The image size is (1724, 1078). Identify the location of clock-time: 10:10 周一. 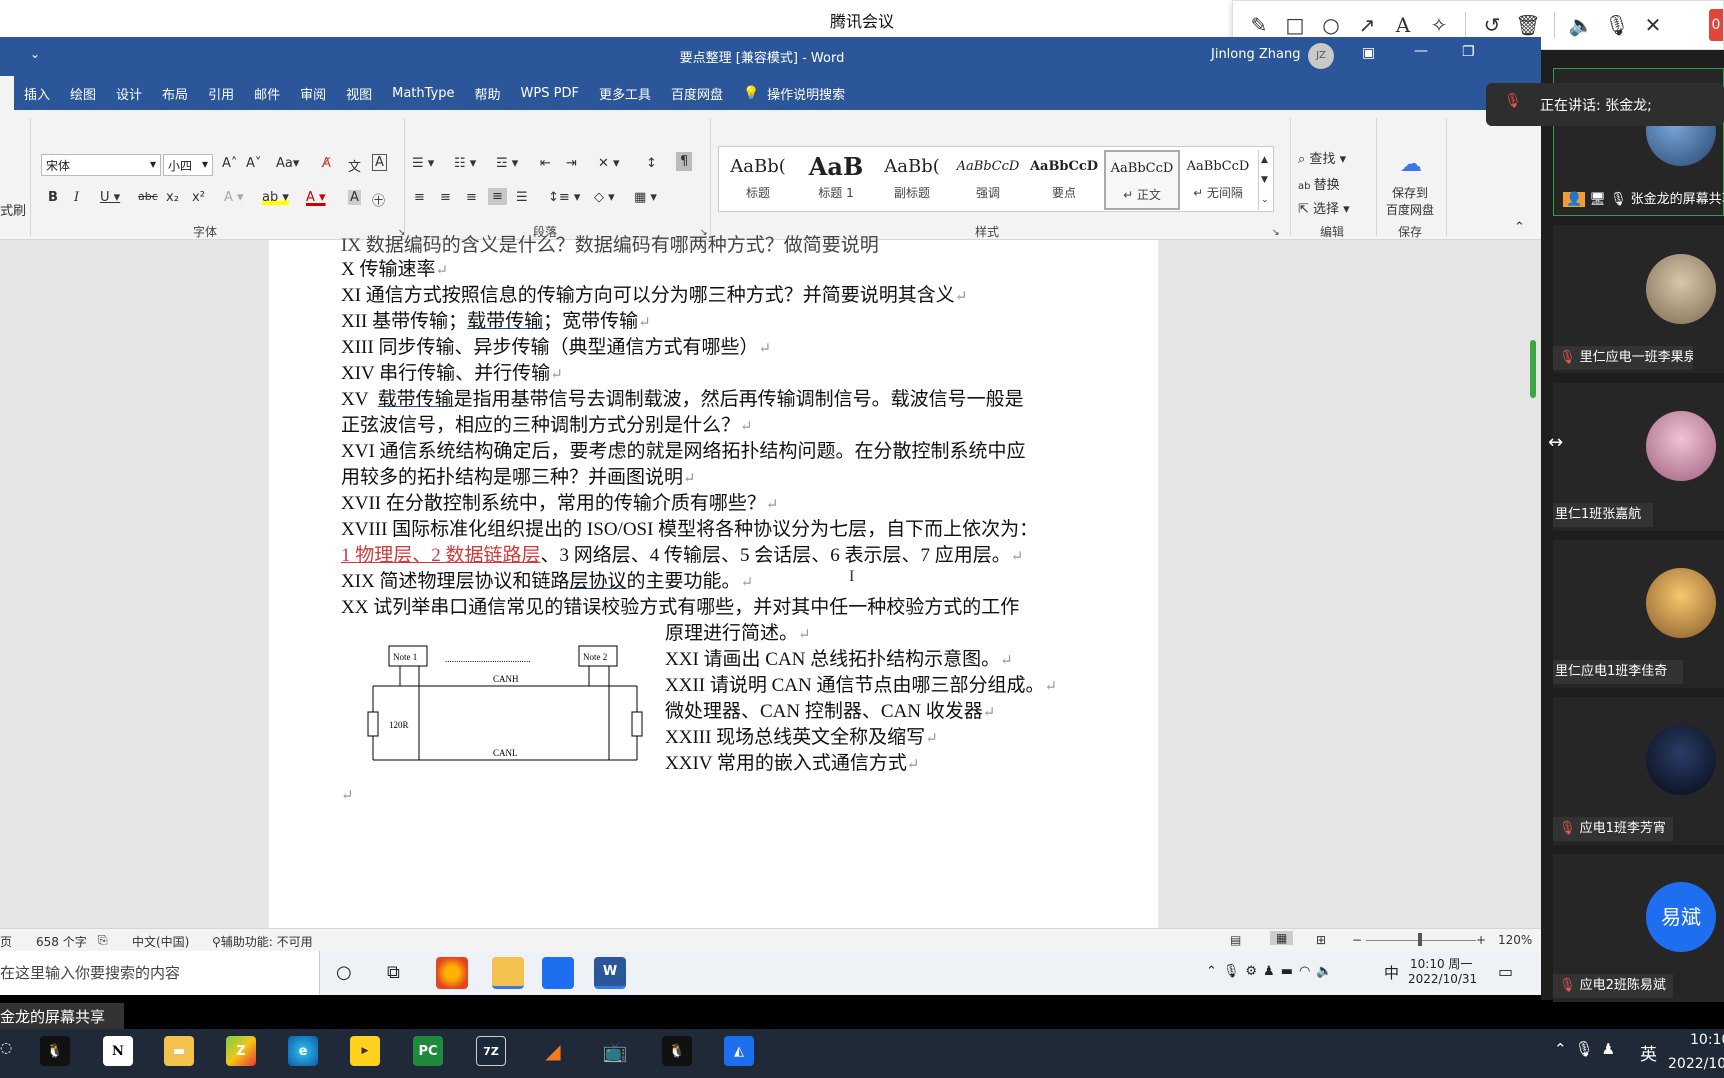
(1441, 963).